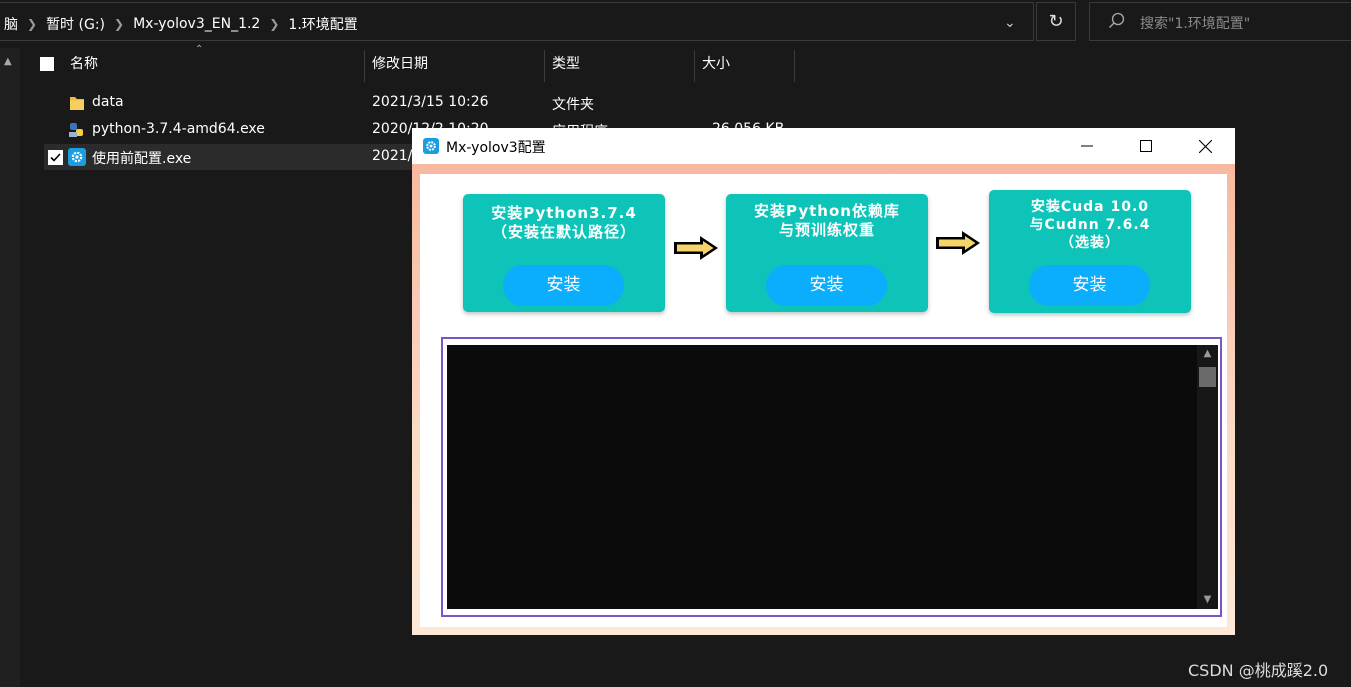  What do you see at coordinates (178, 129) in the screenshot?
I see `file-name: python-3.7.4-amd64.exe` at bounding box center [178, 129].